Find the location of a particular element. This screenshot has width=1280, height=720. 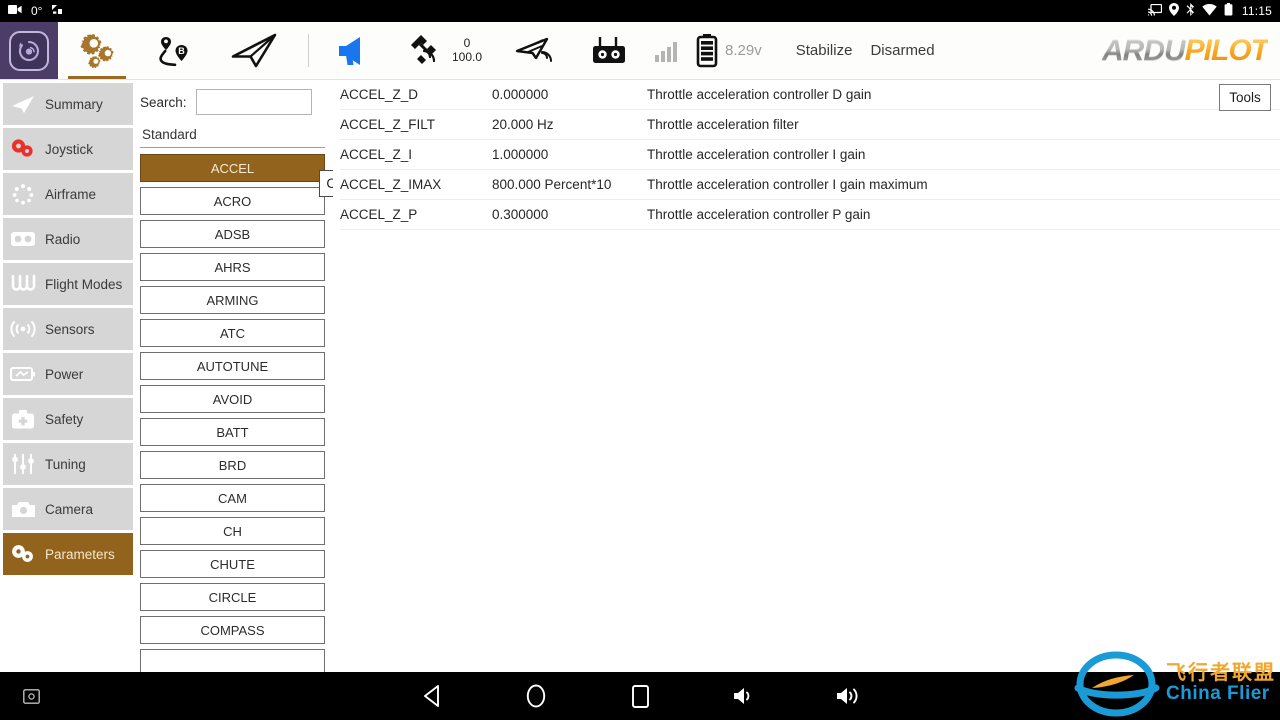

sidebar-item-radio: Radio is located at coordinates (68, 239).